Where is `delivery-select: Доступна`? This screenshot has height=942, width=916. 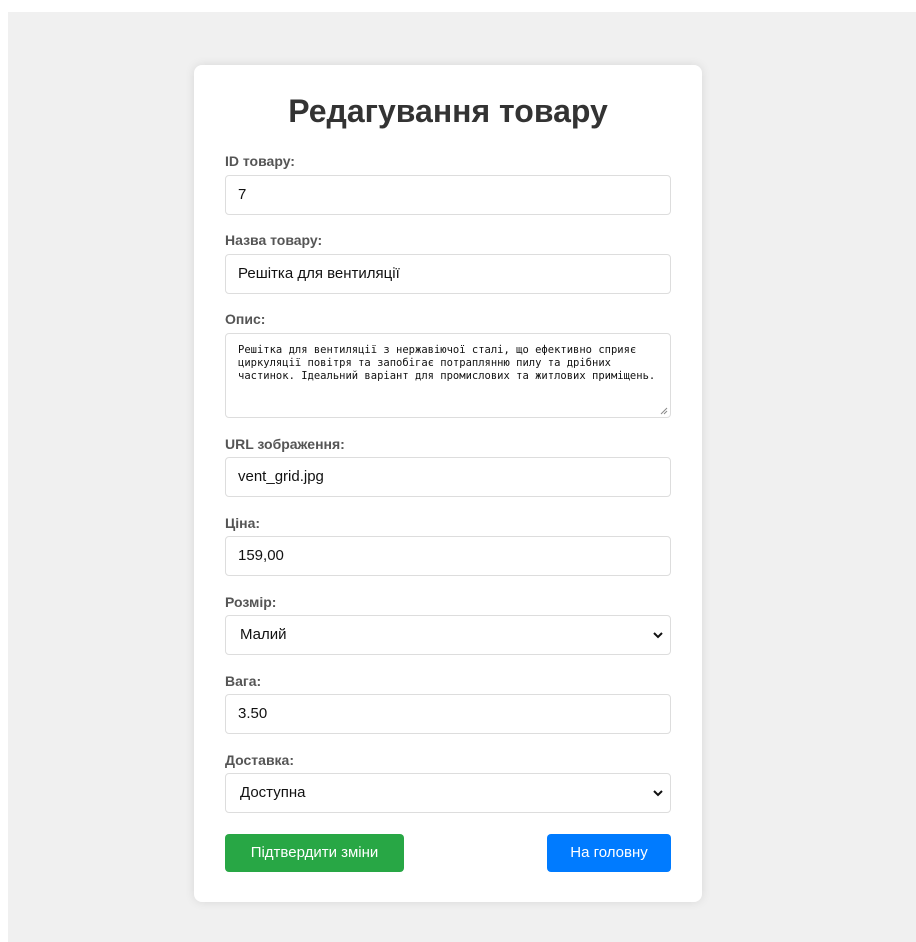
delivery-select: Доступна is located at coordinates (448, 793).